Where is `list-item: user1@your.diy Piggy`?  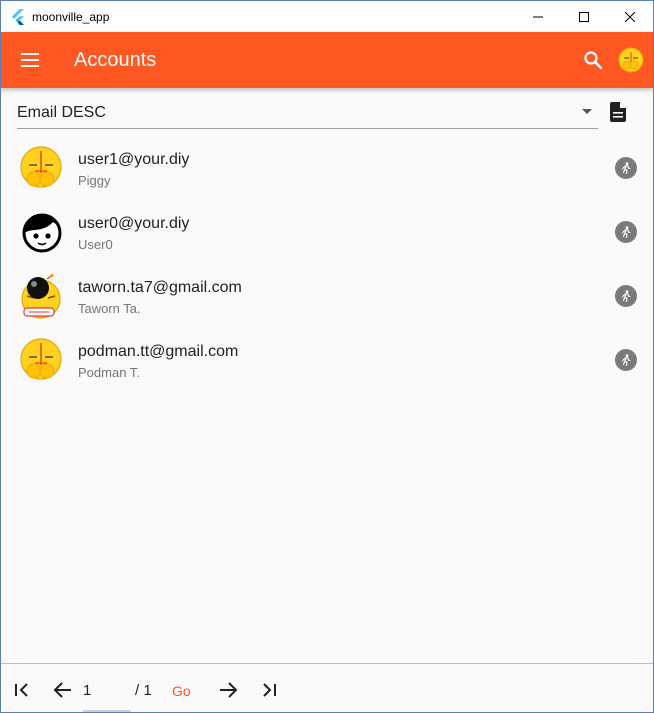 list-item: user1@your.diy Piggy is located at coordinates (327, 169).